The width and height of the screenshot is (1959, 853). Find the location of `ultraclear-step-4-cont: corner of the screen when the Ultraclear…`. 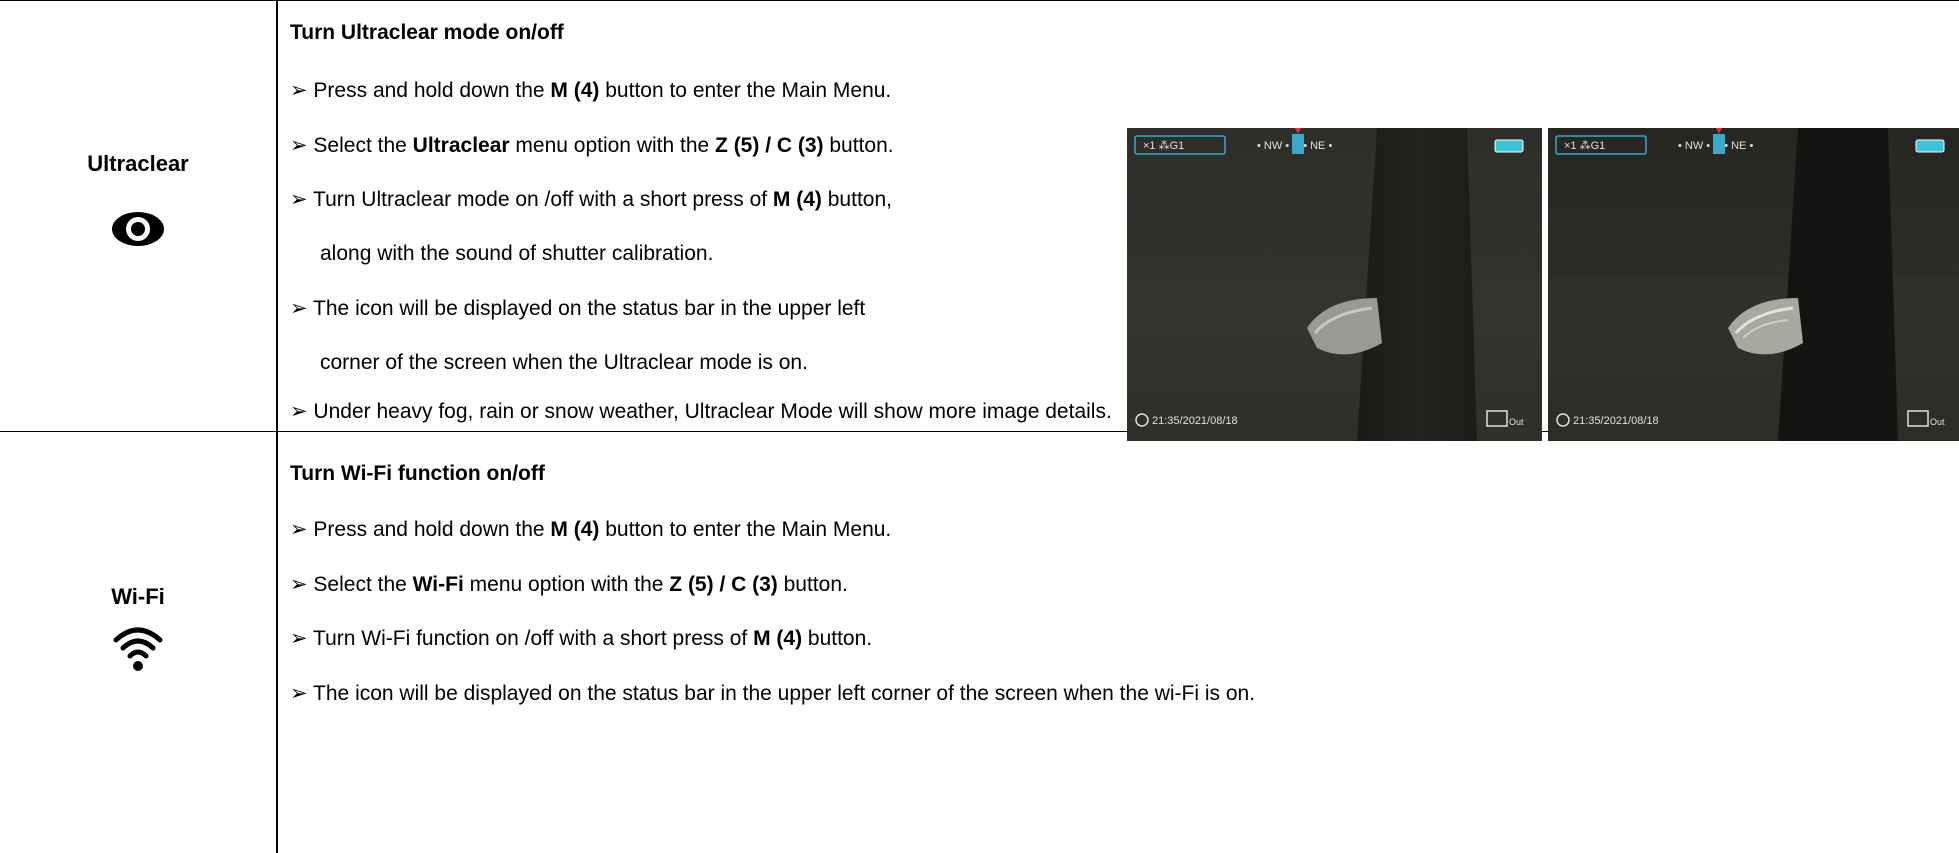

ultraclear-step-4-cont: corner of the screen when the Ultraclear… is located at coordinates (564, 362).